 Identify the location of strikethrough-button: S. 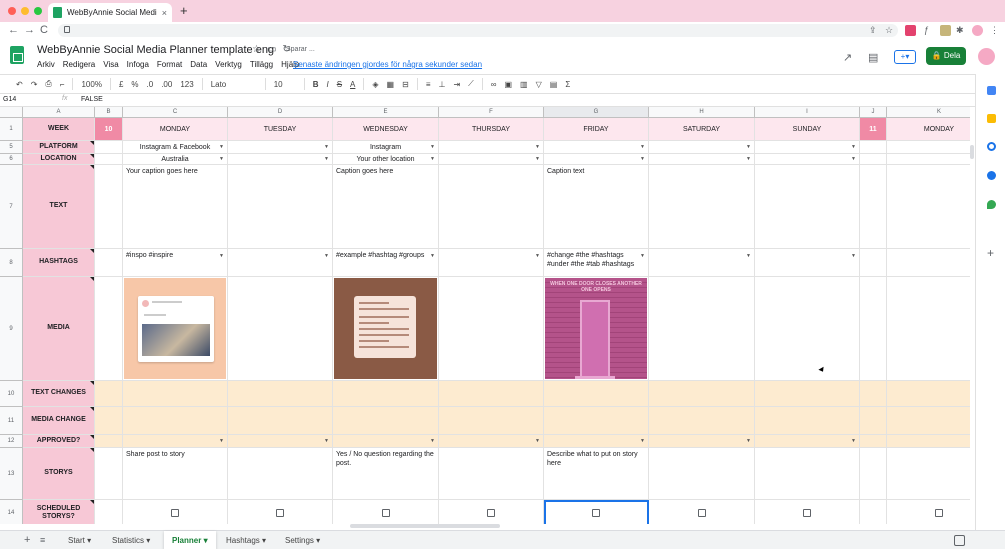
(339, 84).